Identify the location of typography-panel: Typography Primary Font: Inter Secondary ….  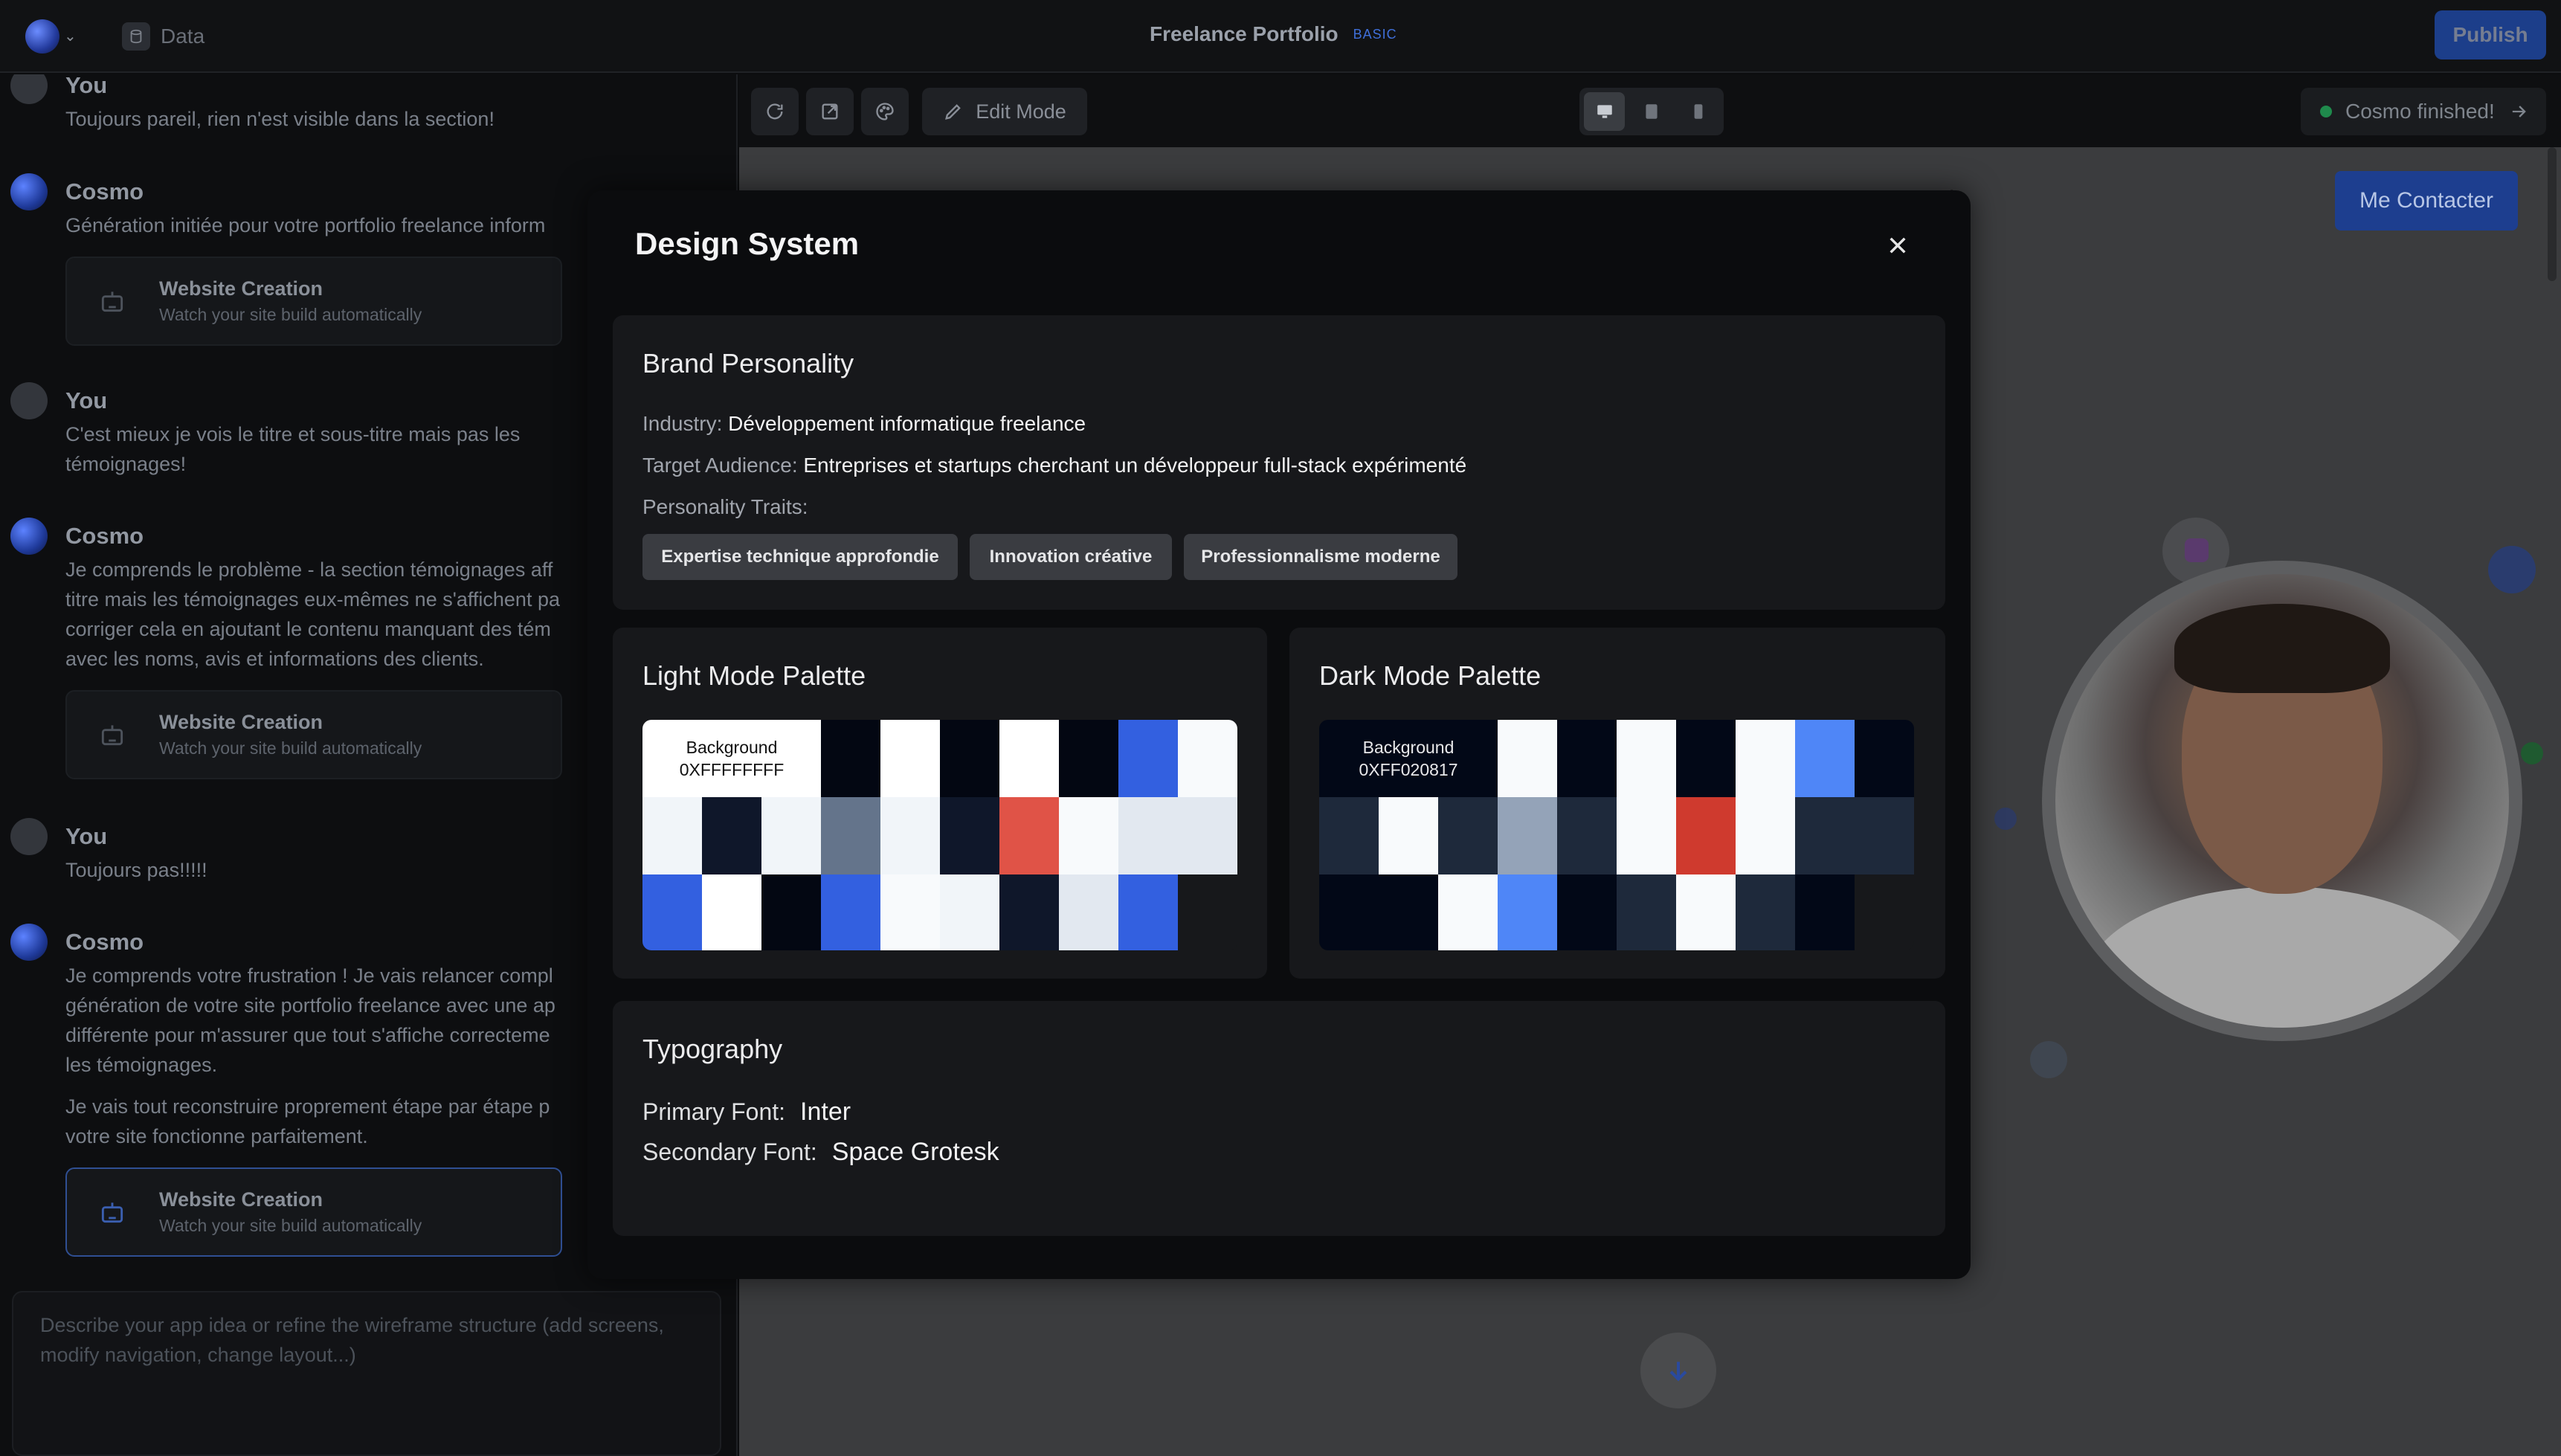
(1279, 1118).